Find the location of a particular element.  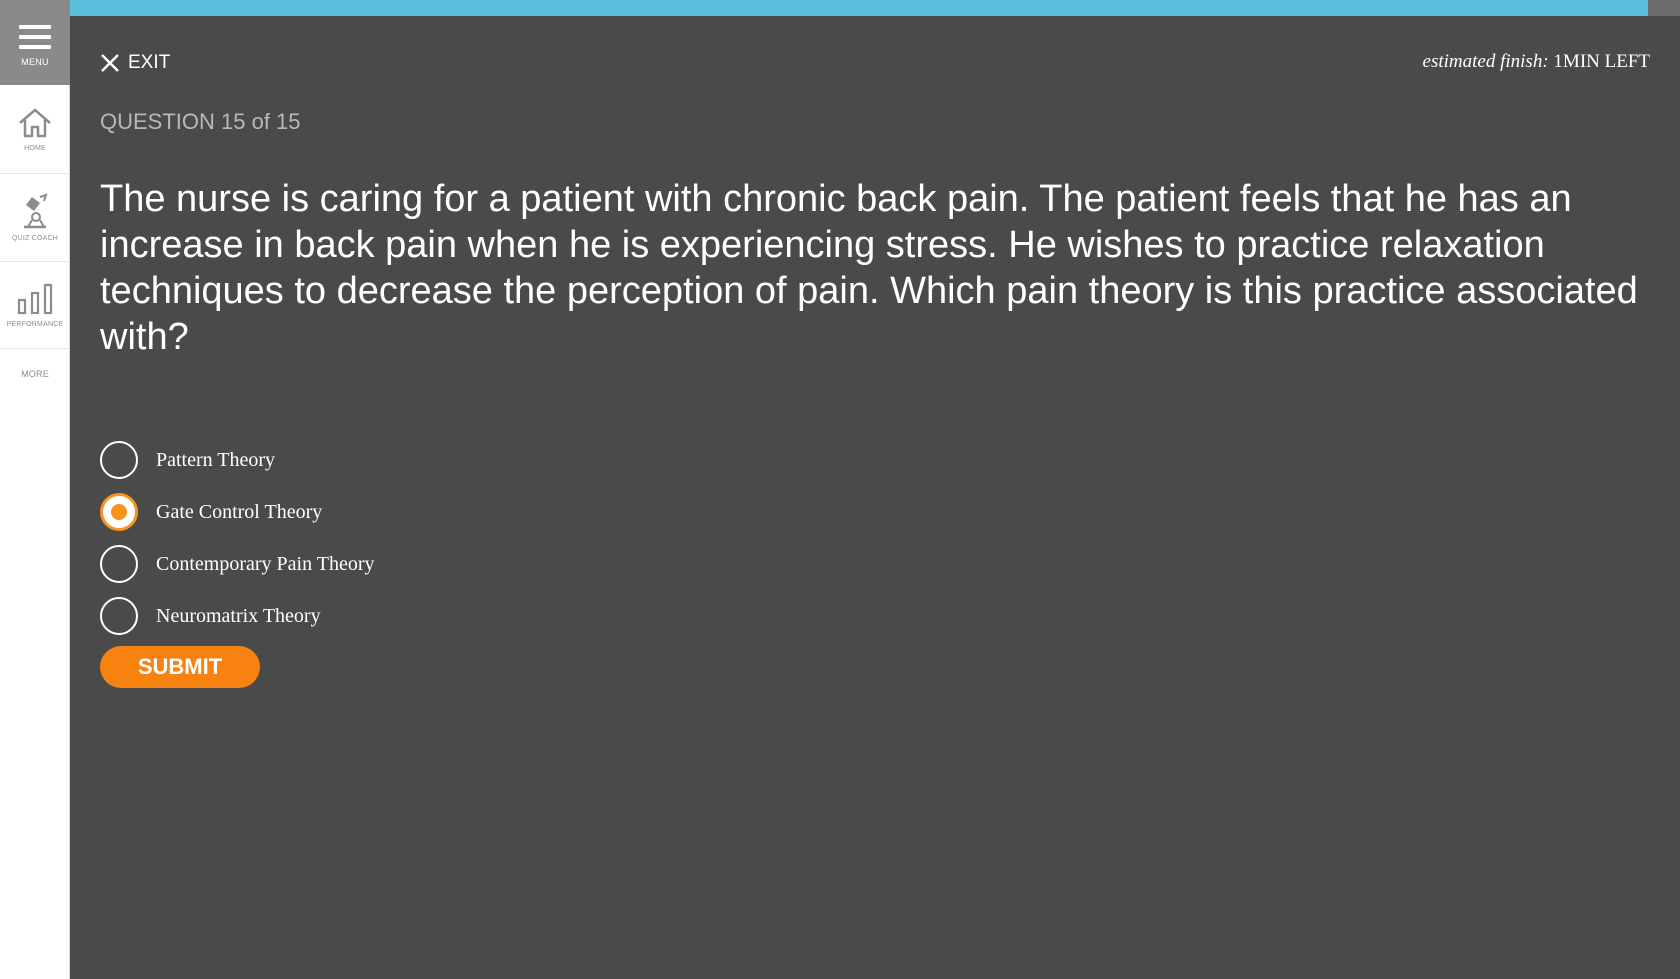

option-label: Neuromatrix Theory is located at coordinates (238, 615).